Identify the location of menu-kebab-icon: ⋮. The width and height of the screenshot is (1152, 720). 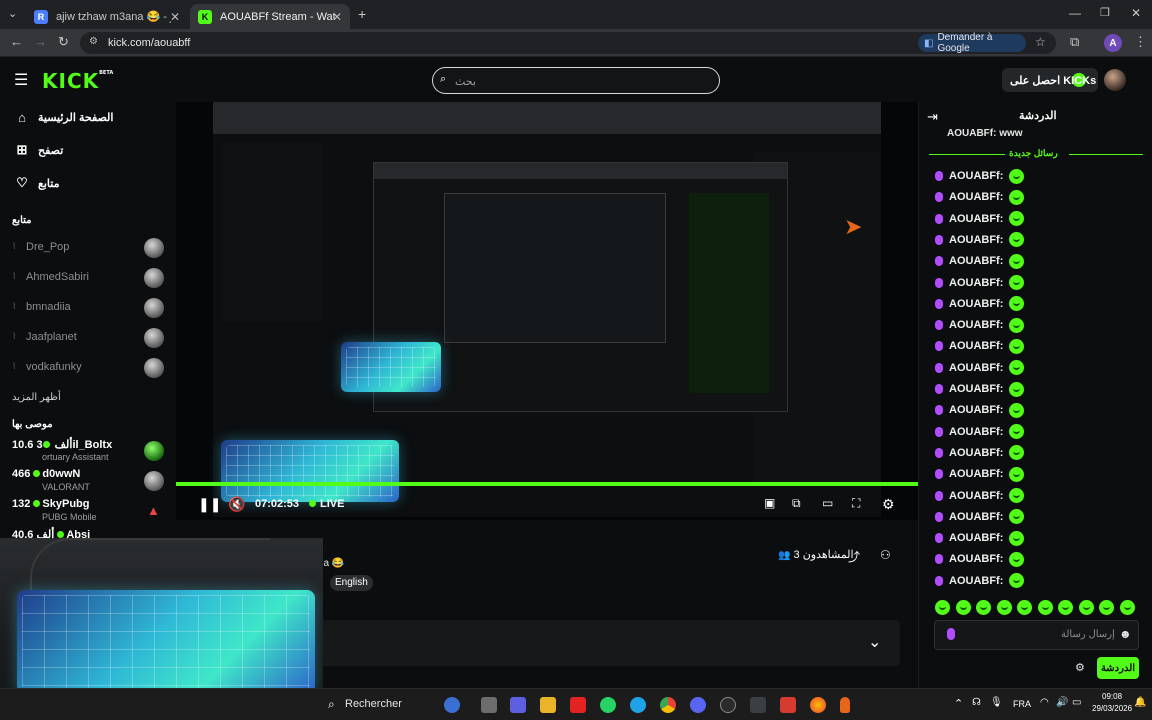
(1140, 42).